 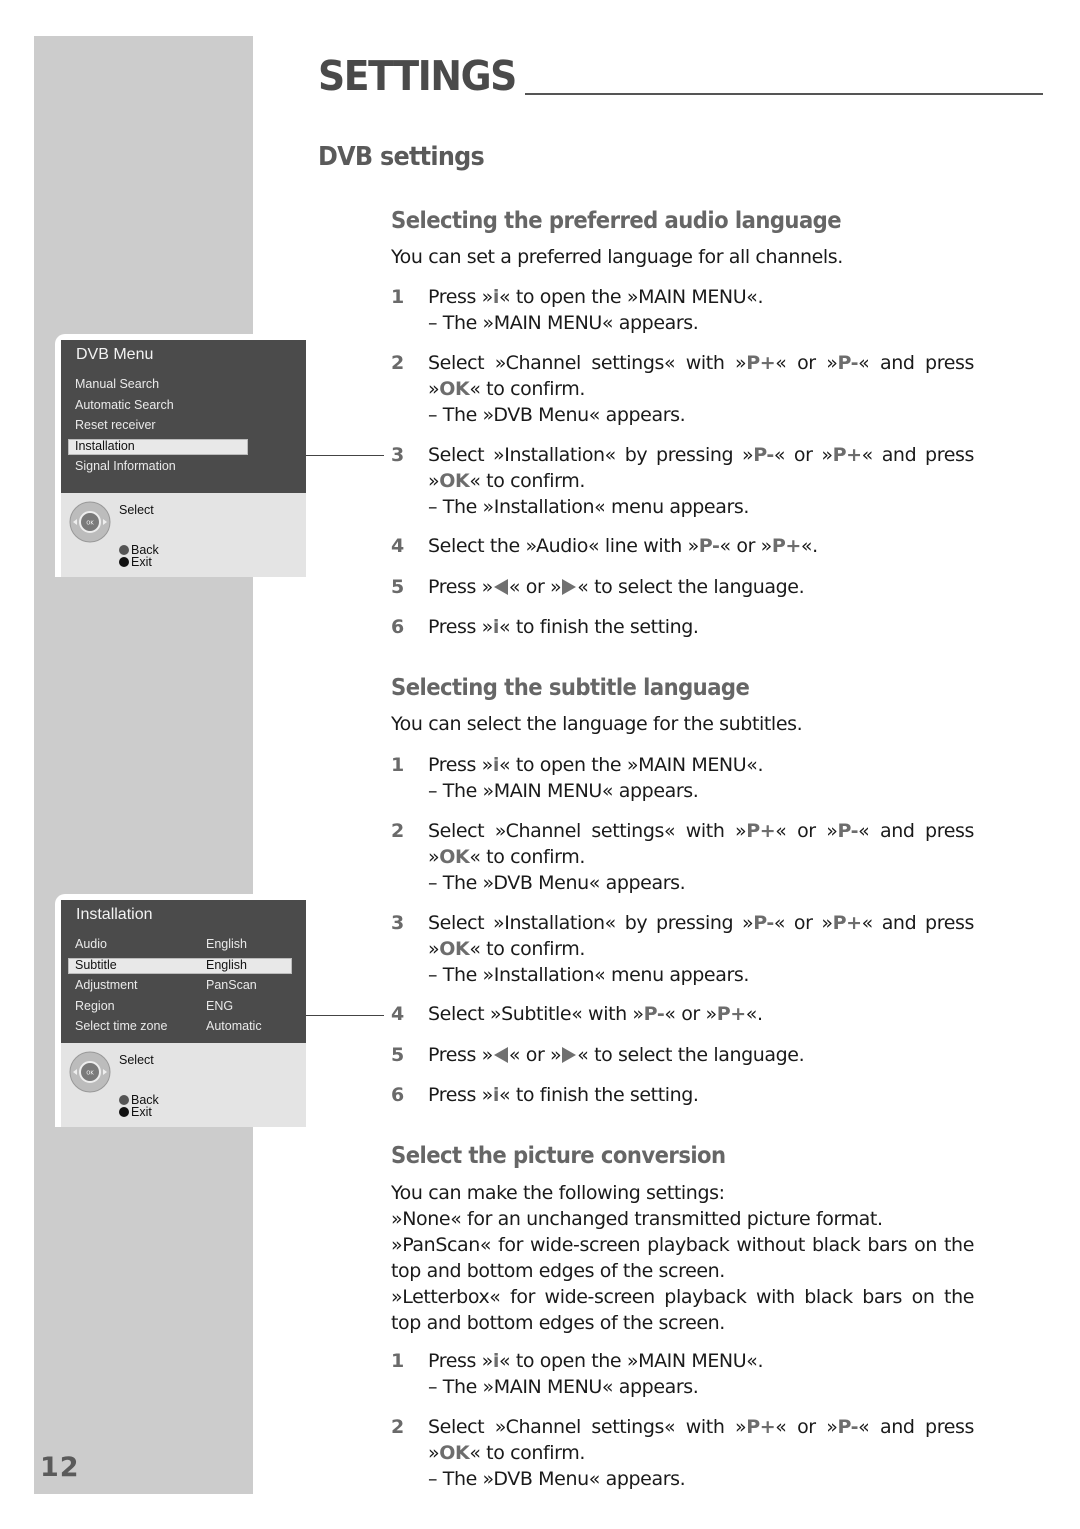 I want to click on picture-heading: Select the picture conversion, so click(x=558, y=1156).